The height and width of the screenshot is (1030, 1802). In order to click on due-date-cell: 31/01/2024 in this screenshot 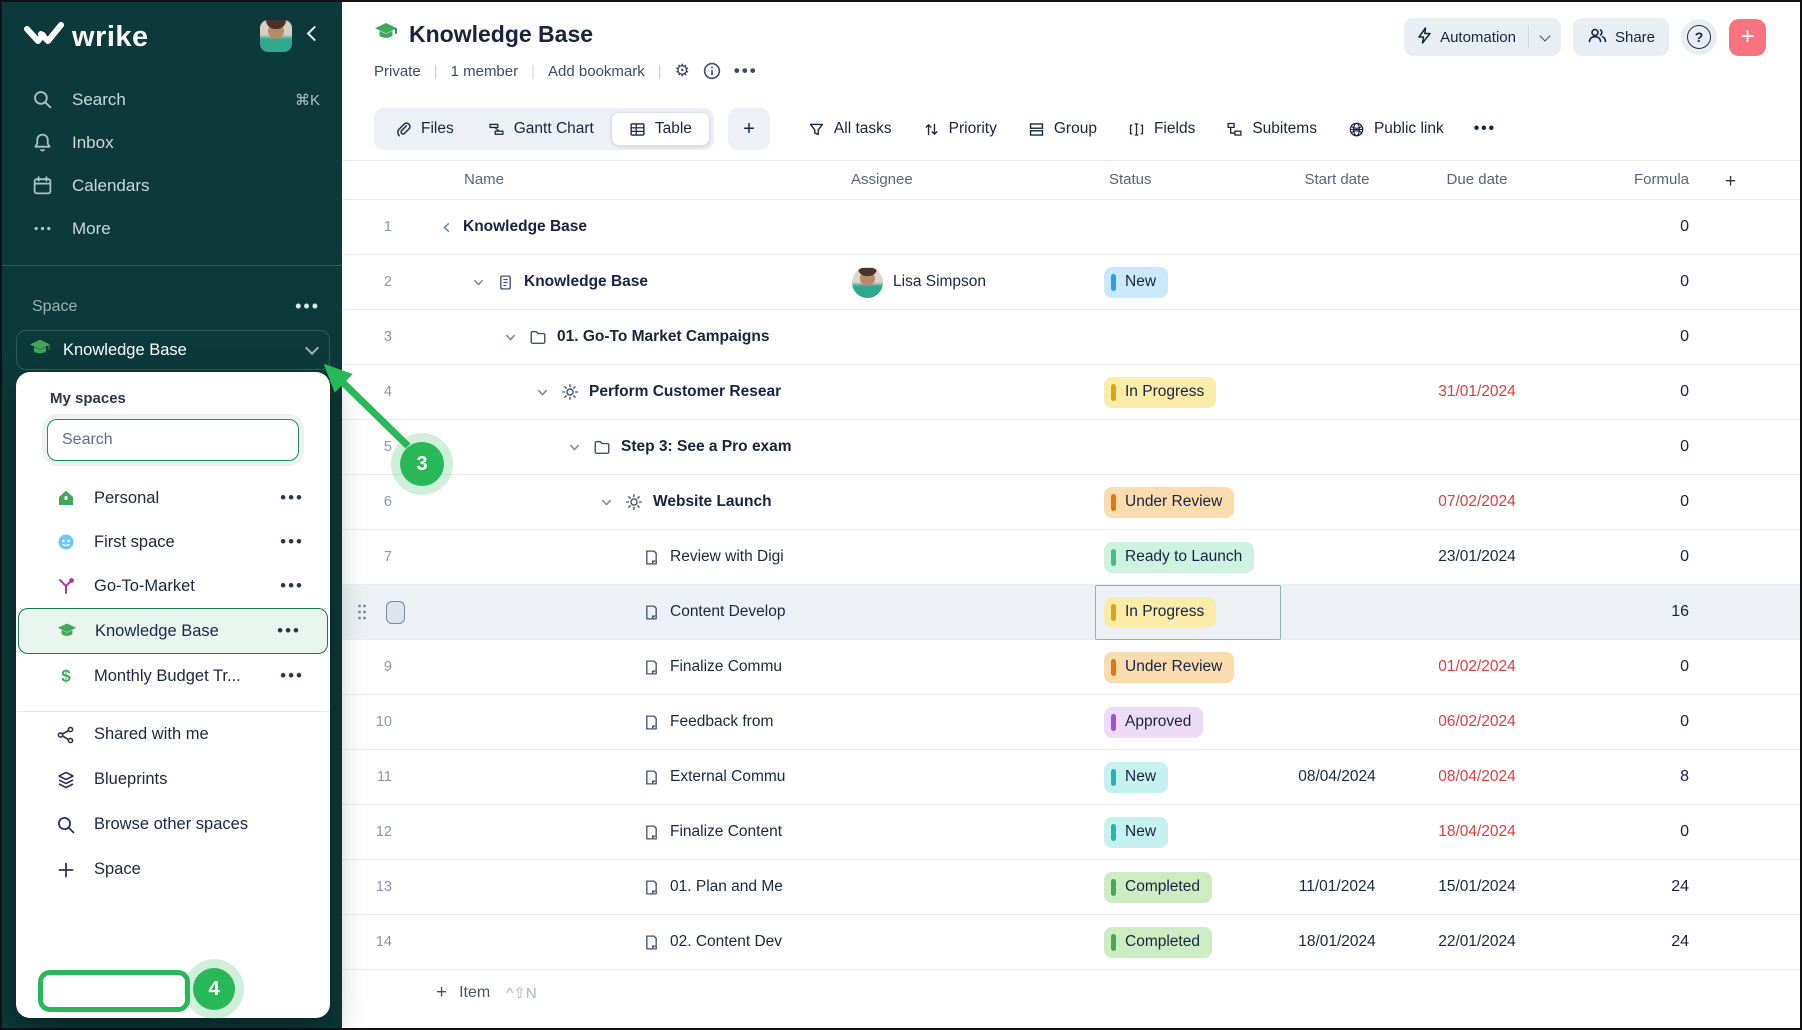, I will do `click(1477, 392)`.